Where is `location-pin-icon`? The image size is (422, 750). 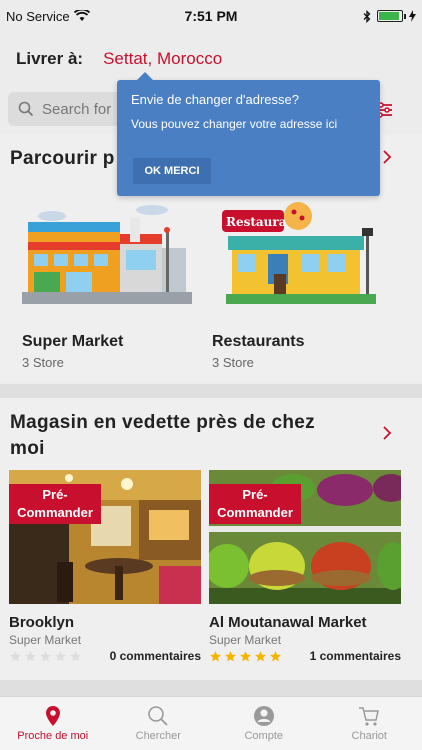
location-pin-icon is located at coordinates (52, 716).